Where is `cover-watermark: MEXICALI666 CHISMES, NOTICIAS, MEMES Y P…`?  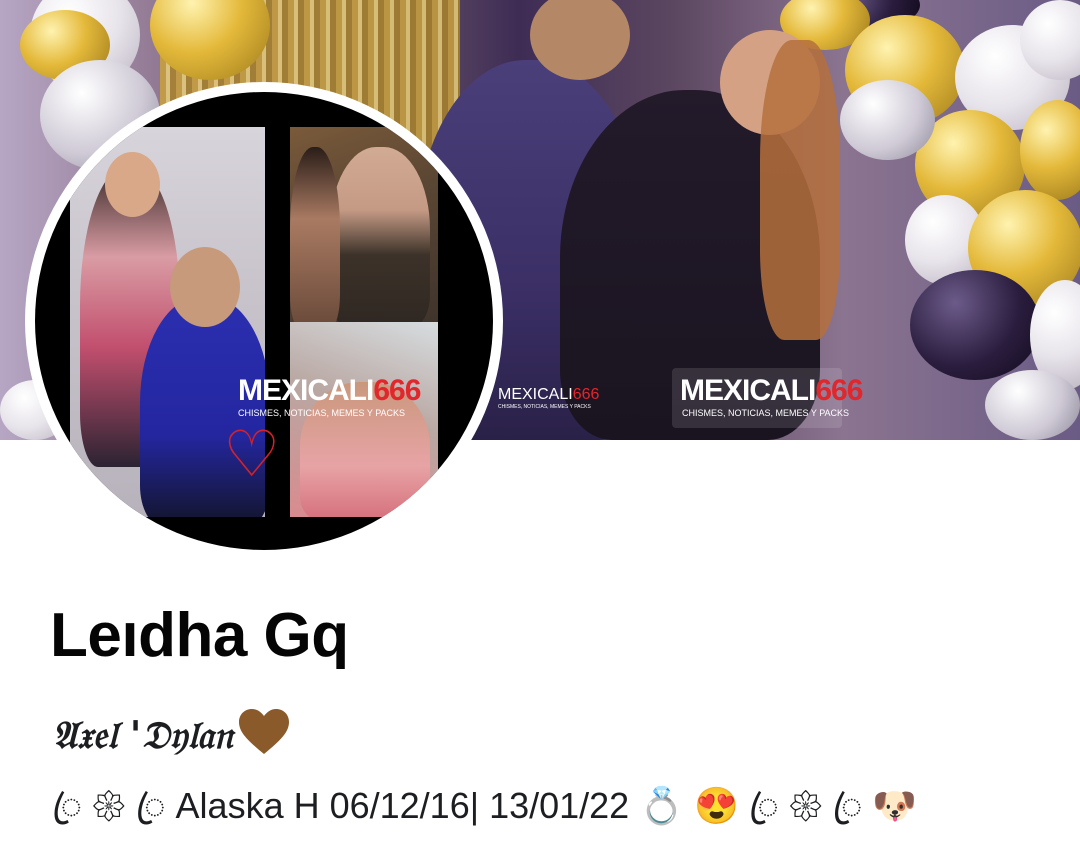
cover-watermark: MEXICALI666 CHISMES, NOTICIAS, MEMES Y P… is located at coordinates (767, 398).